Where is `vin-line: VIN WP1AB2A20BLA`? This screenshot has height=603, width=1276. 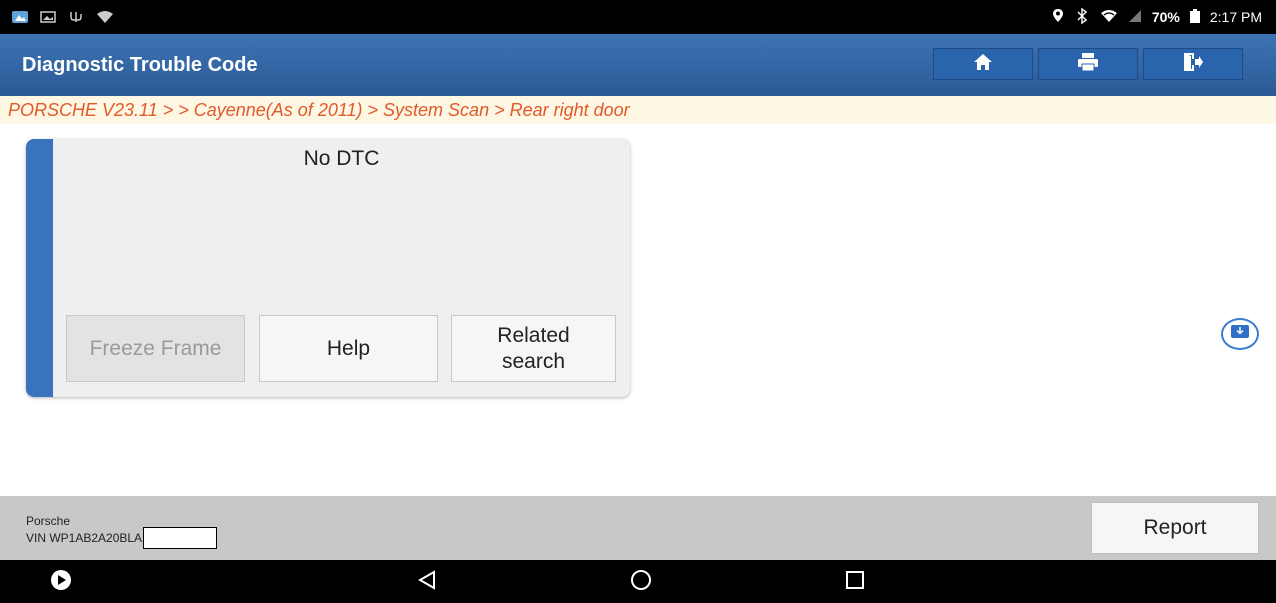
vin-line: VIN WP1AB2A20BLA is located at coordinates (122, 538).